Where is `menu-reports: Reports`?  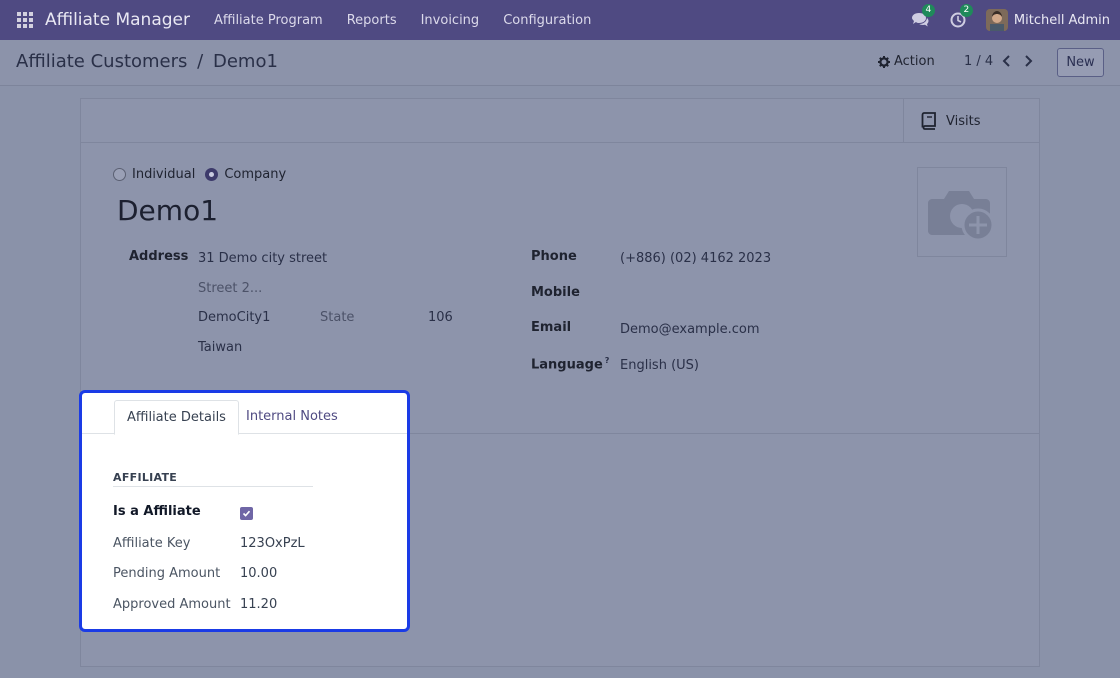 menu-reports: Reports is located at coordinates (372, 20).